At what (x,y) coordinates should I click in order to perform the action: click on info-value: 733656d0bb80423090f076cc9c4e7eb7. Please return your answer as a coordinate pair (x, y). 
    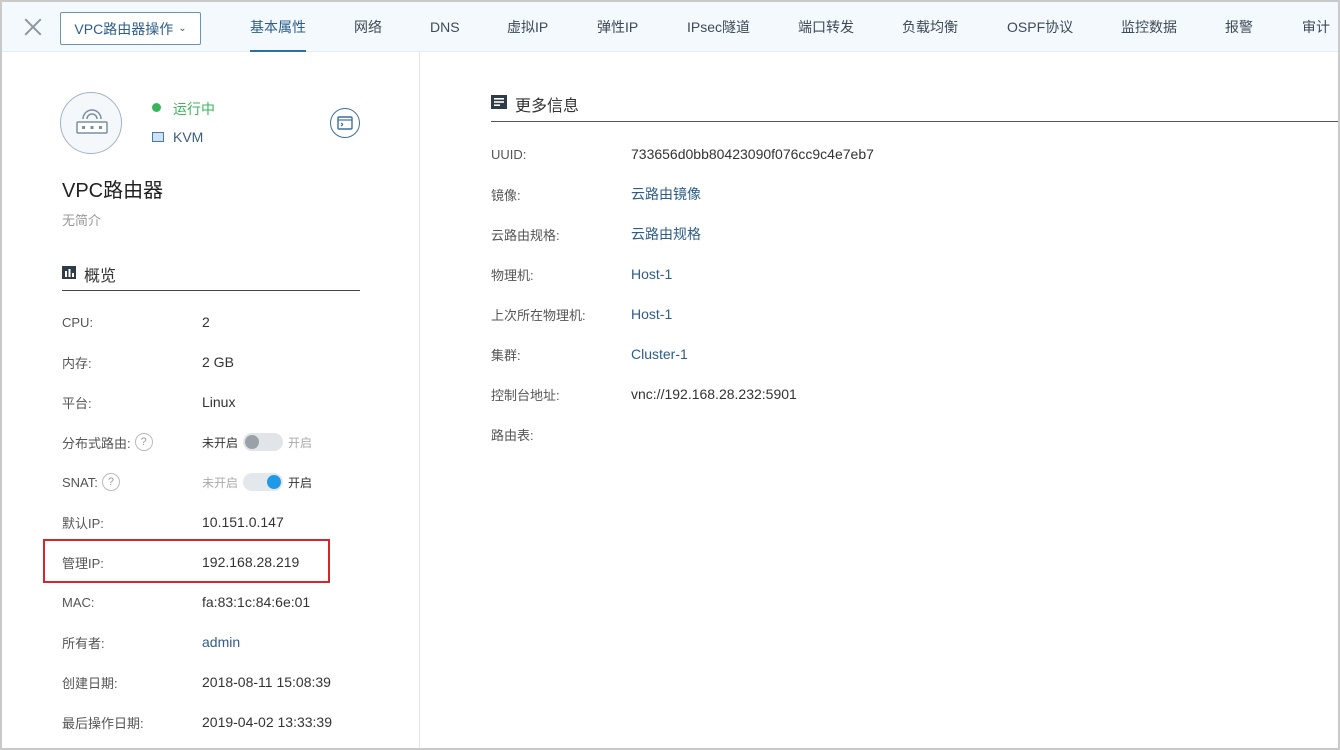
    Looking at the image, I should click on (752, 154).